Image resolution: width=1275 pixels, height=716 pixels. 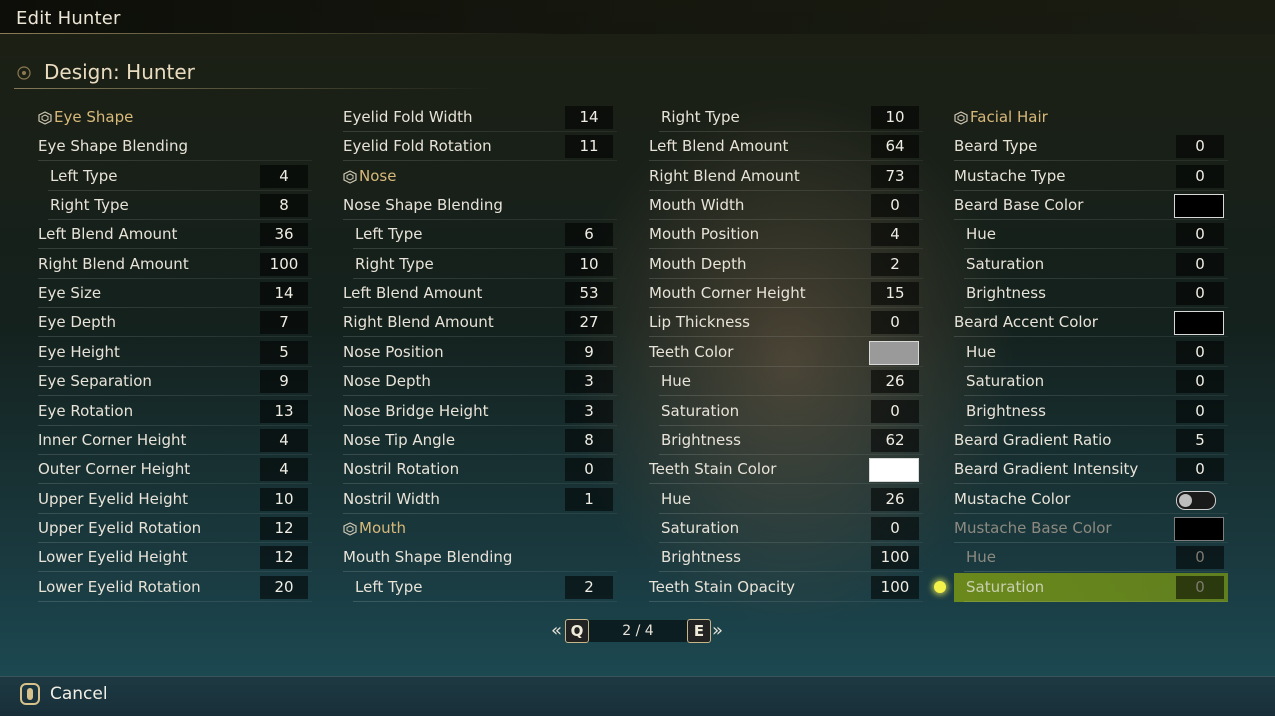 What do you see at coordinates (284, 411) in the screenshot?
I see `setting-value: 13` at bounding box center [284, 411].